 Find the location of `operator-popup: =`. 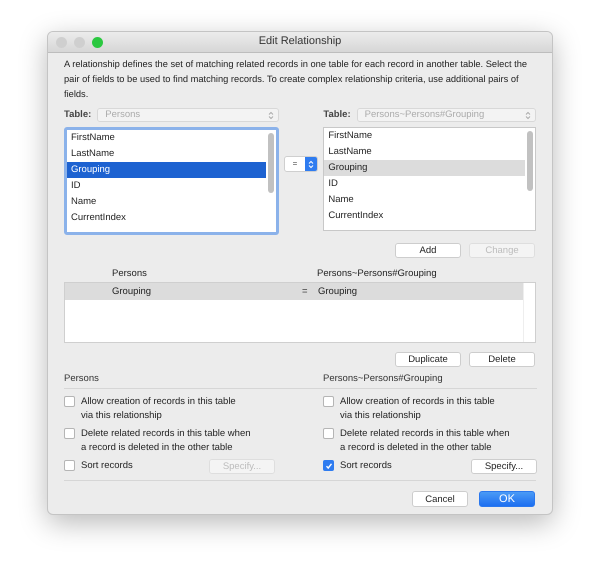

operator-popup: = is located at coordinates (301, 164).